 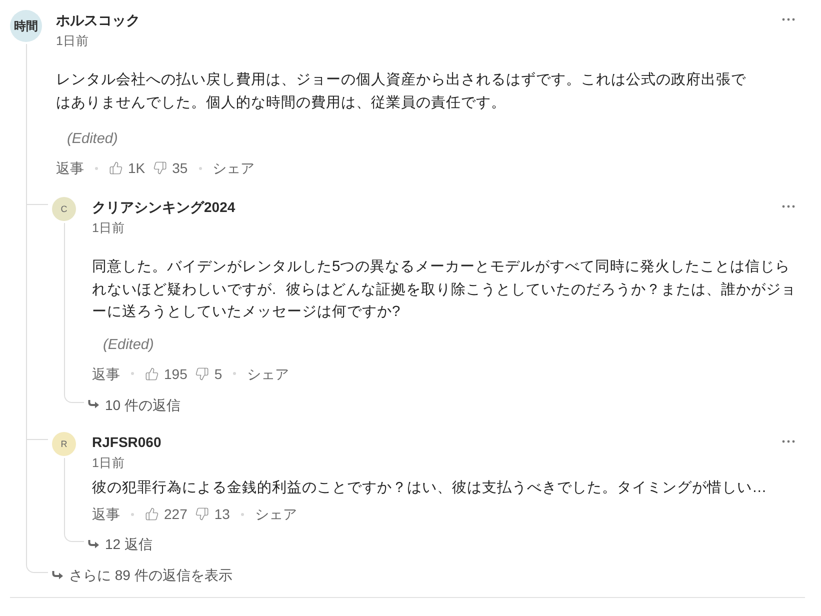 What do you see at coordinates (212, 514) in the screenshot?
I see `dislike-button: 13` at bounding box center [212, 514].